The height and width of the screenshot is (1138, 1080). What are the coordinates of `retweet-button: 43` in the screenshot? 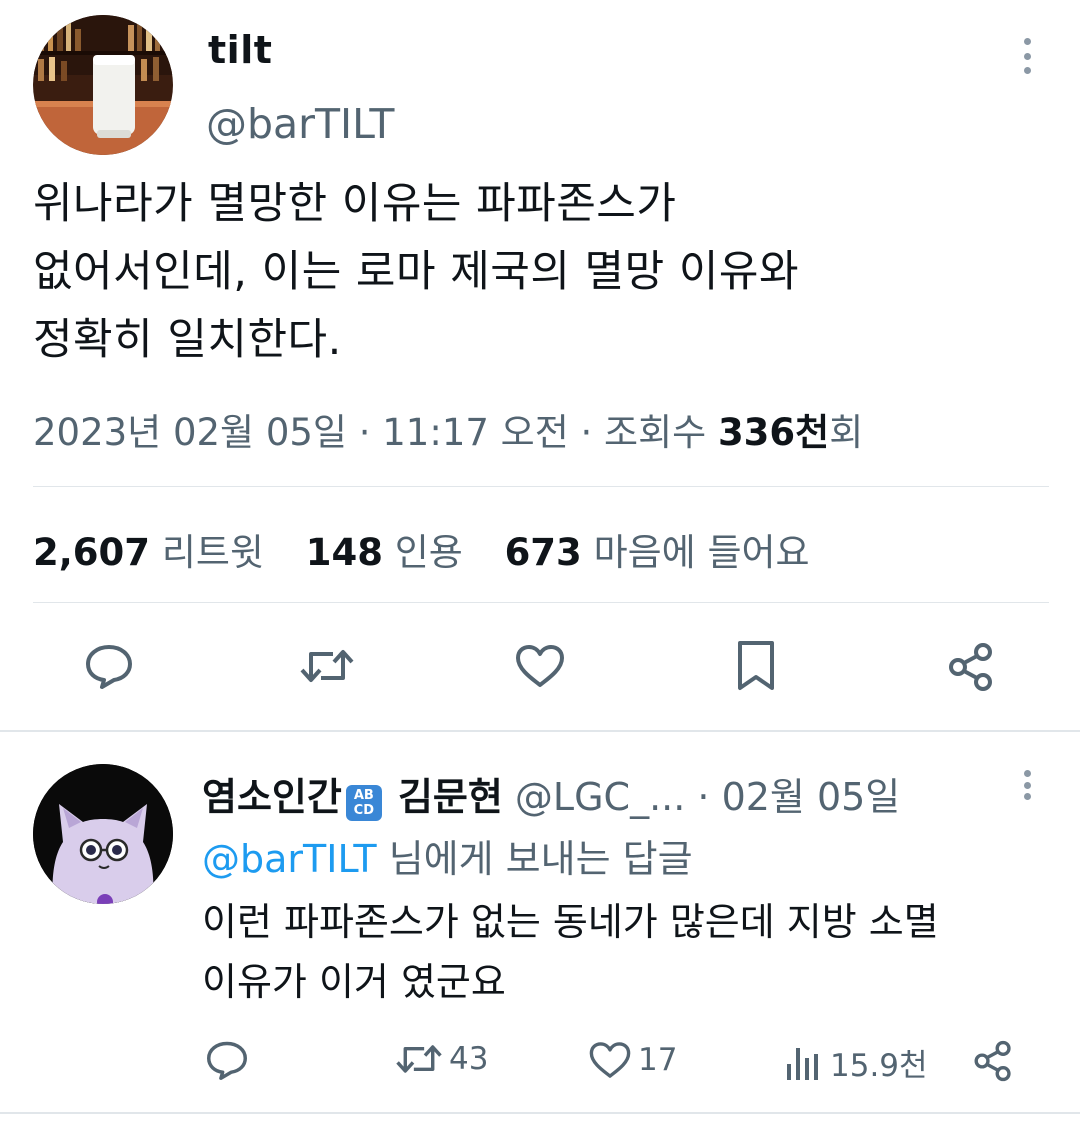 It's located at (441, 1059).